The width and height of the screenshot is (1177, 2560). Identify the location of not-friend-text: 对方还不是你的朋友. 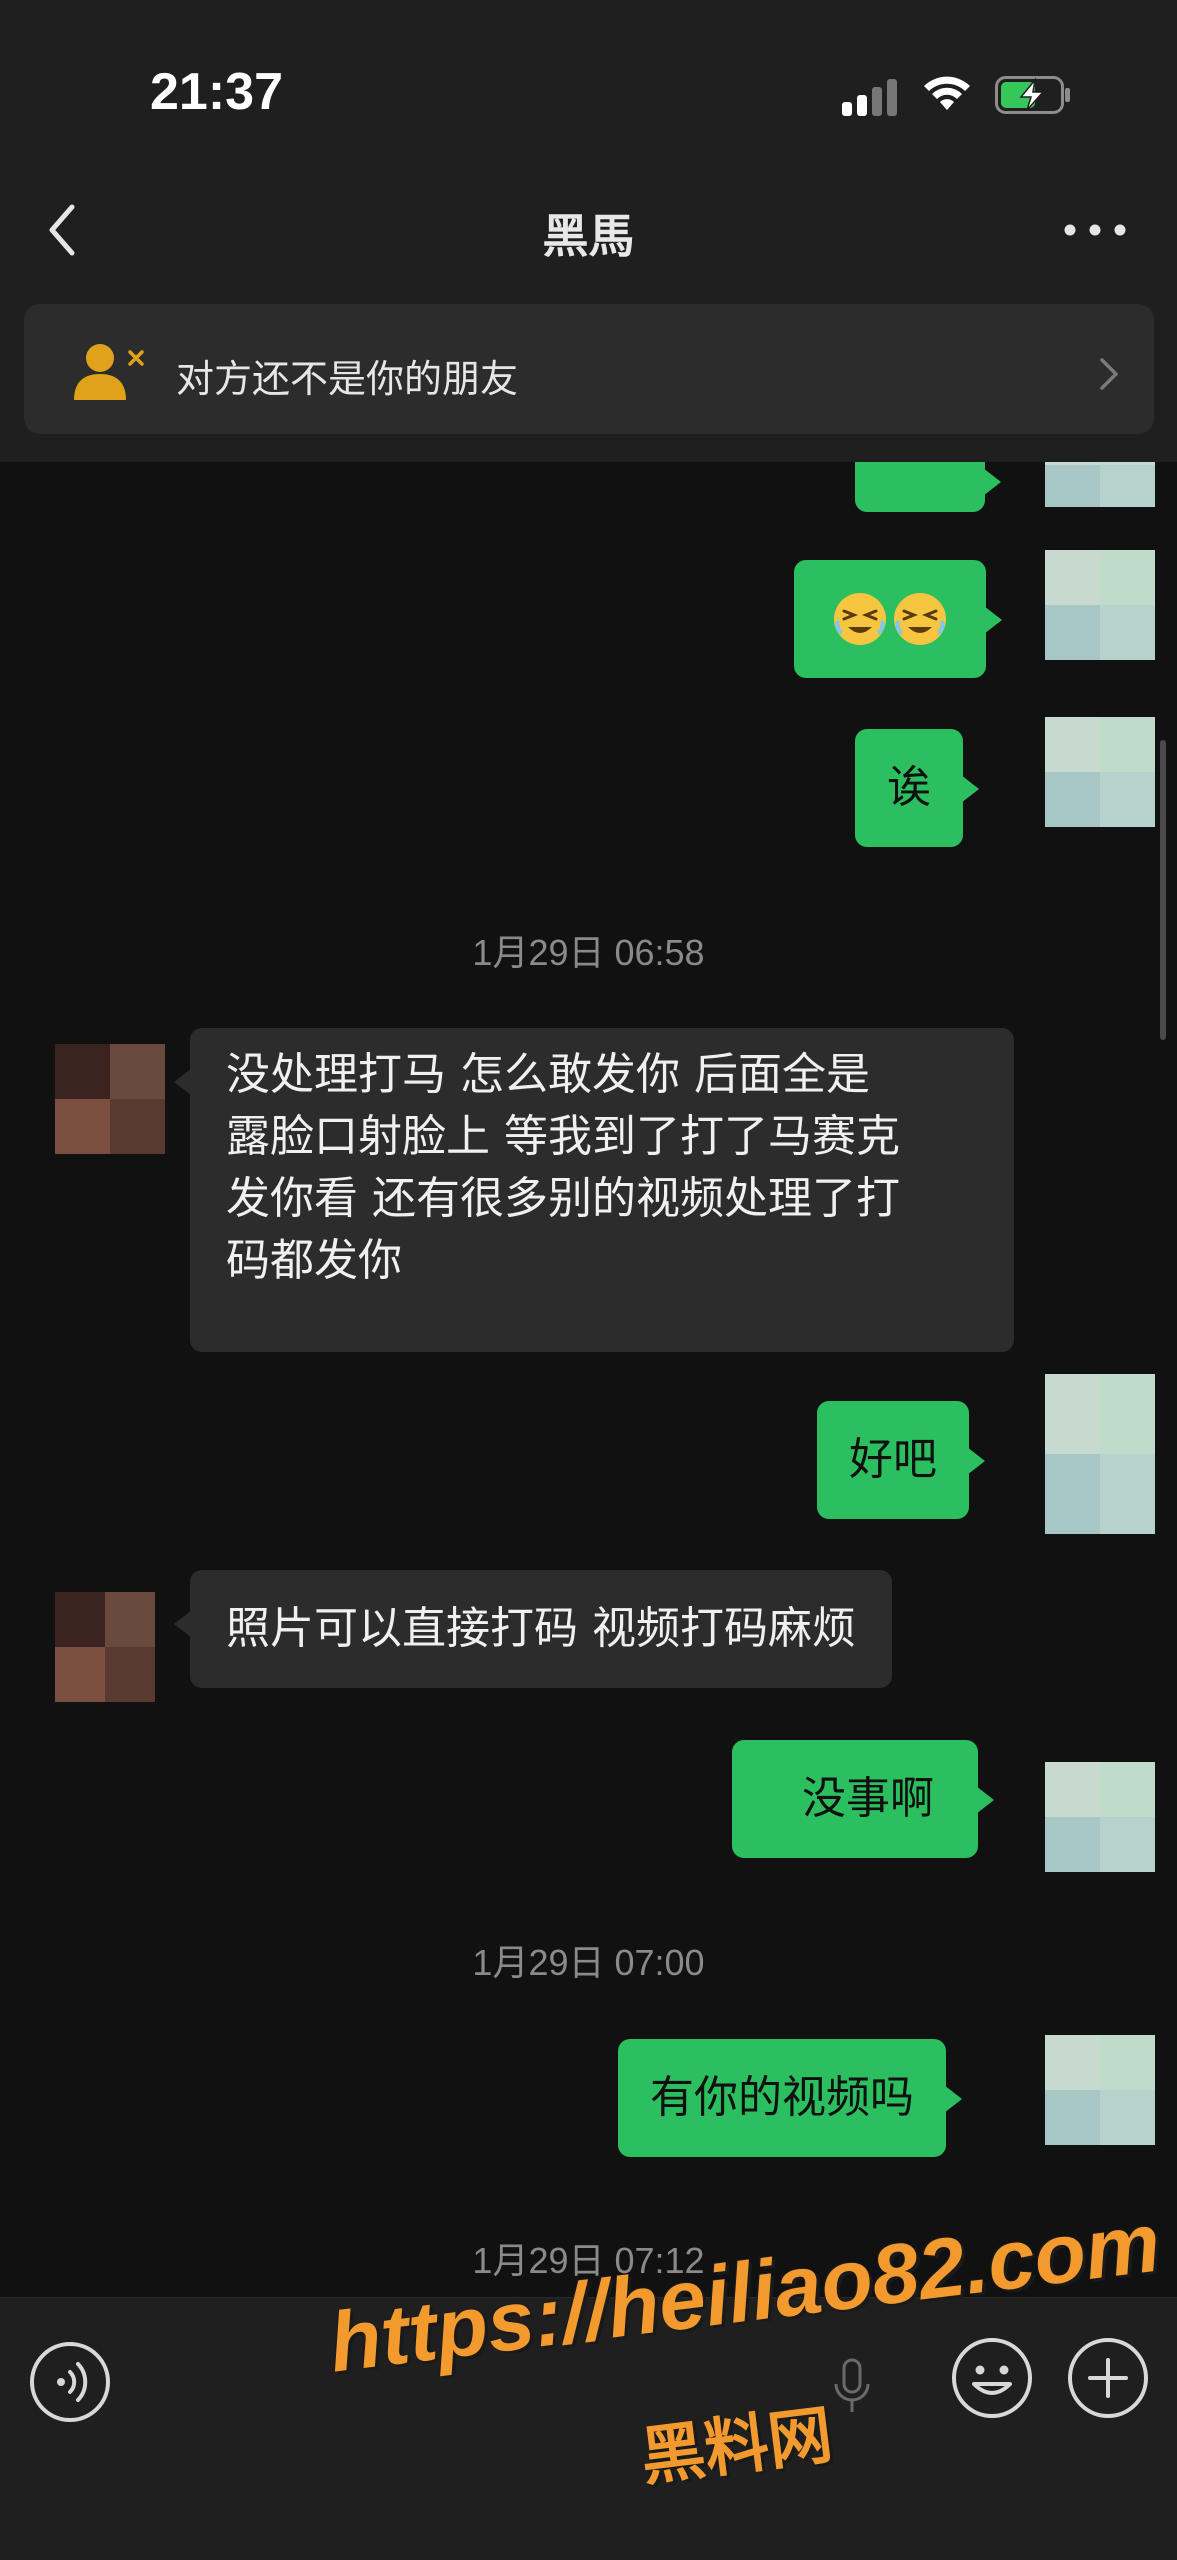
(347, 379).